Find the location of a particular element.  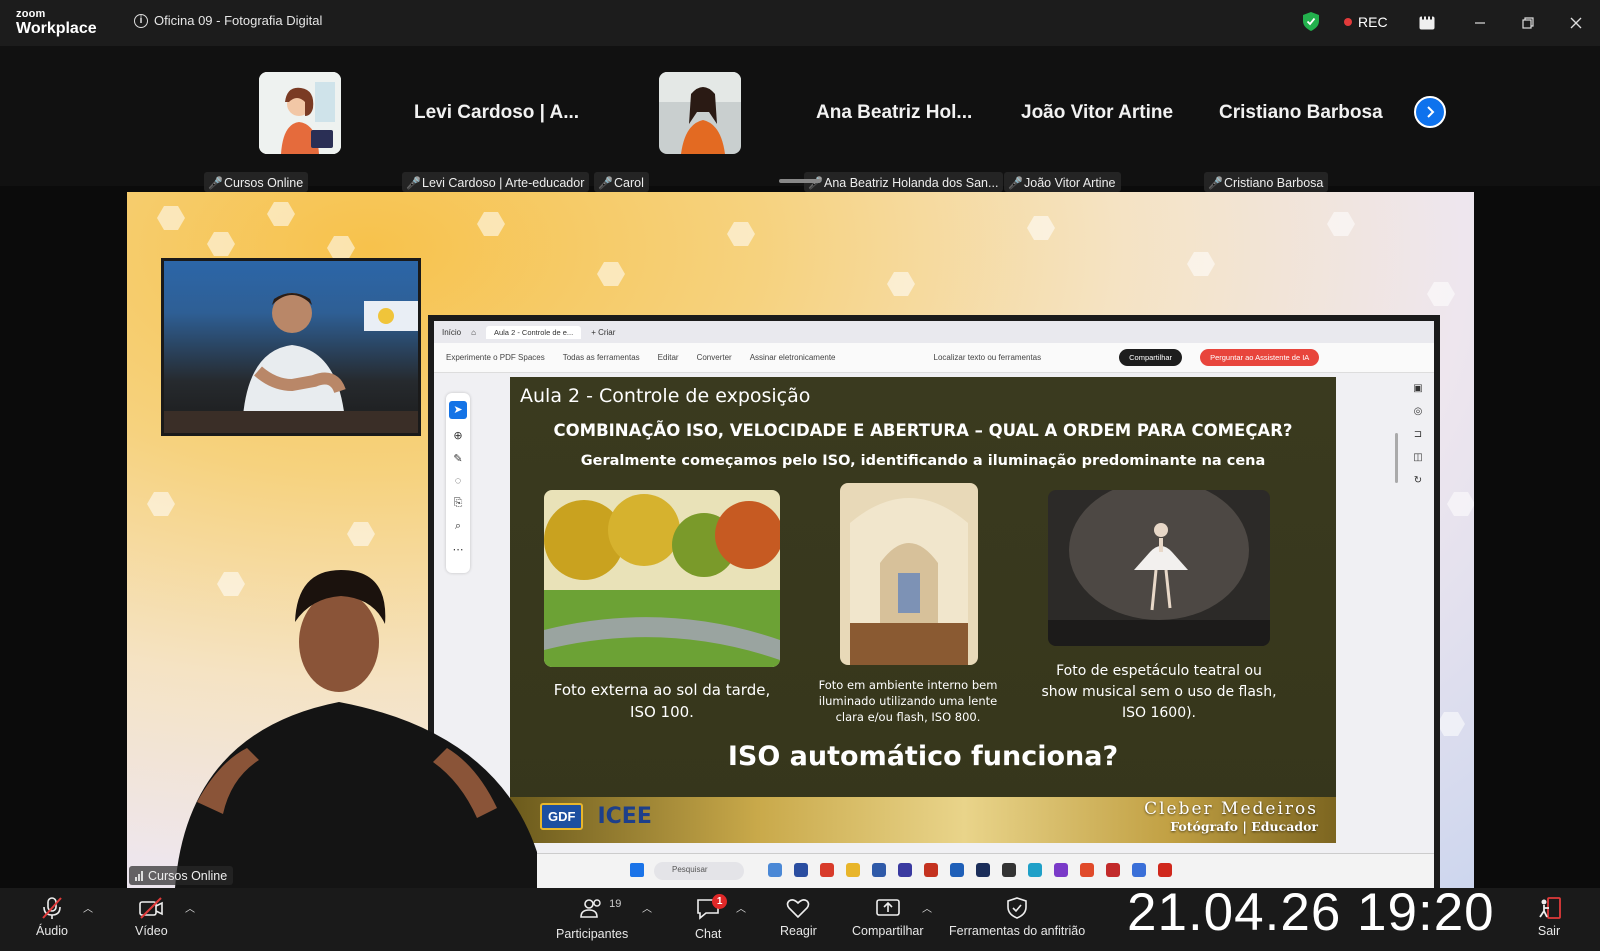

meeting-info: i Oficina 09 - Fotografia Digital is located at coordinates (228, 20).